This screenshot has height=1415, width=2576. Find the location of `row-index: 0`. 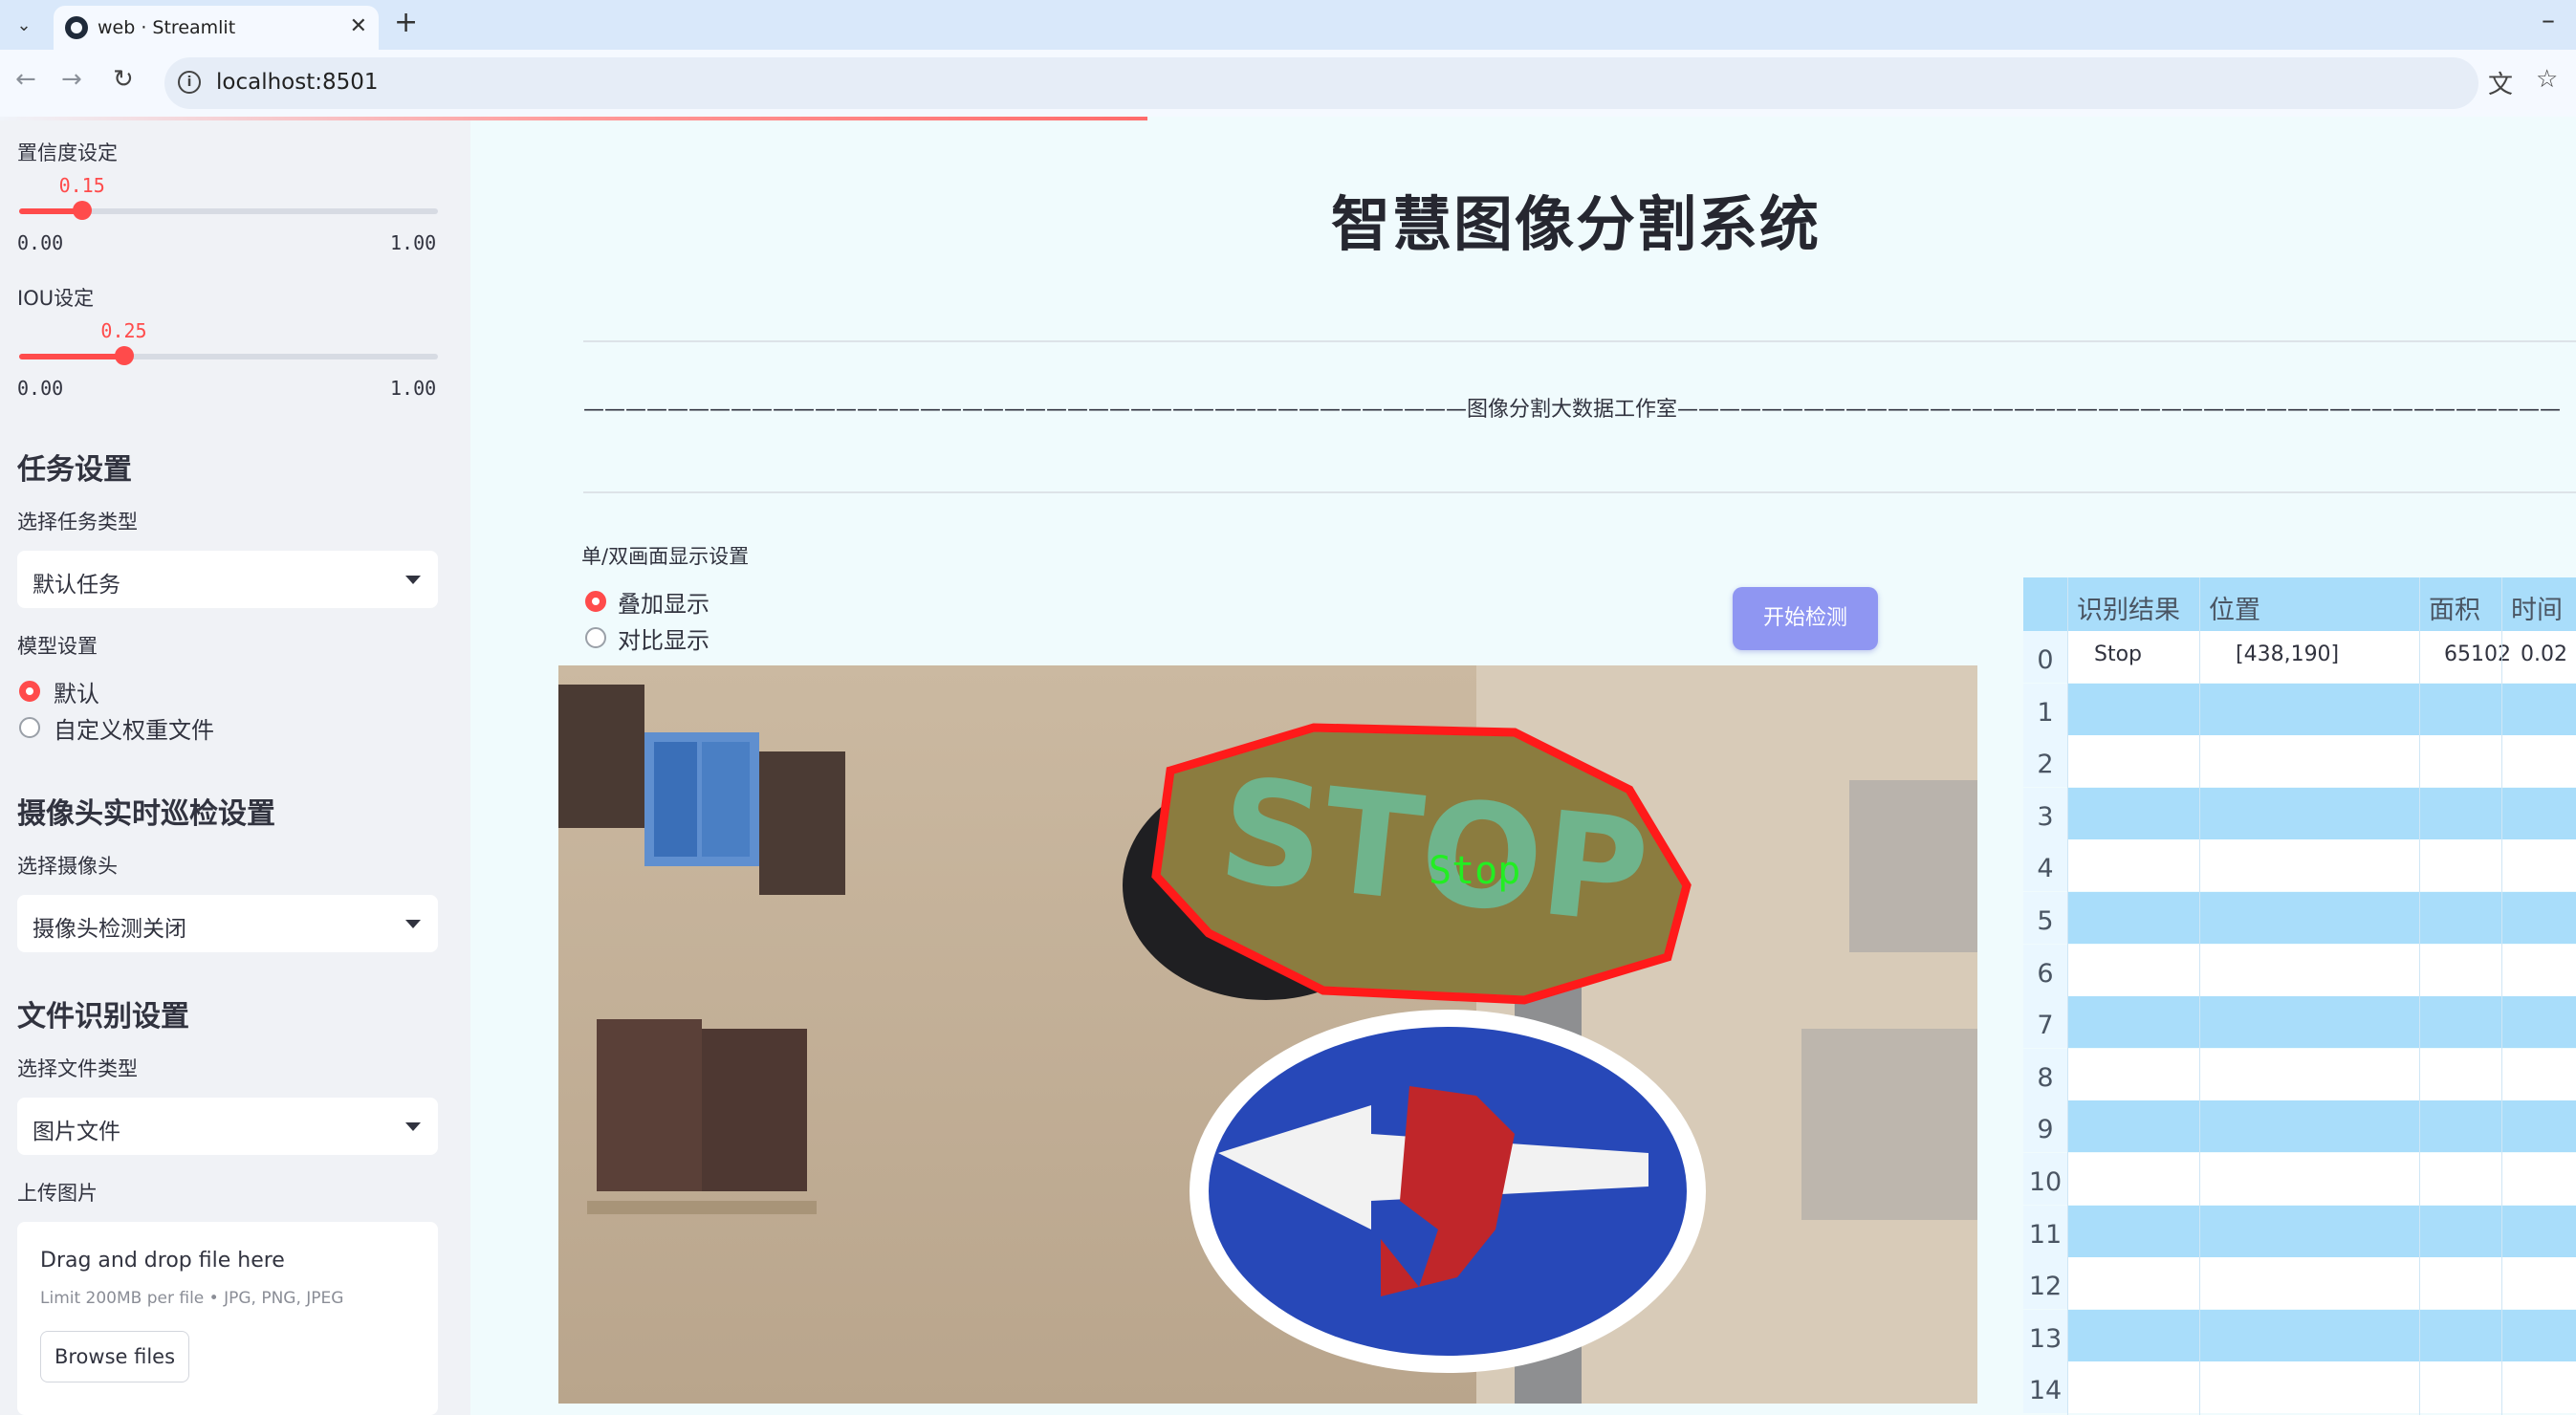

row-index: 0 is located at coordinates (2045, 657).